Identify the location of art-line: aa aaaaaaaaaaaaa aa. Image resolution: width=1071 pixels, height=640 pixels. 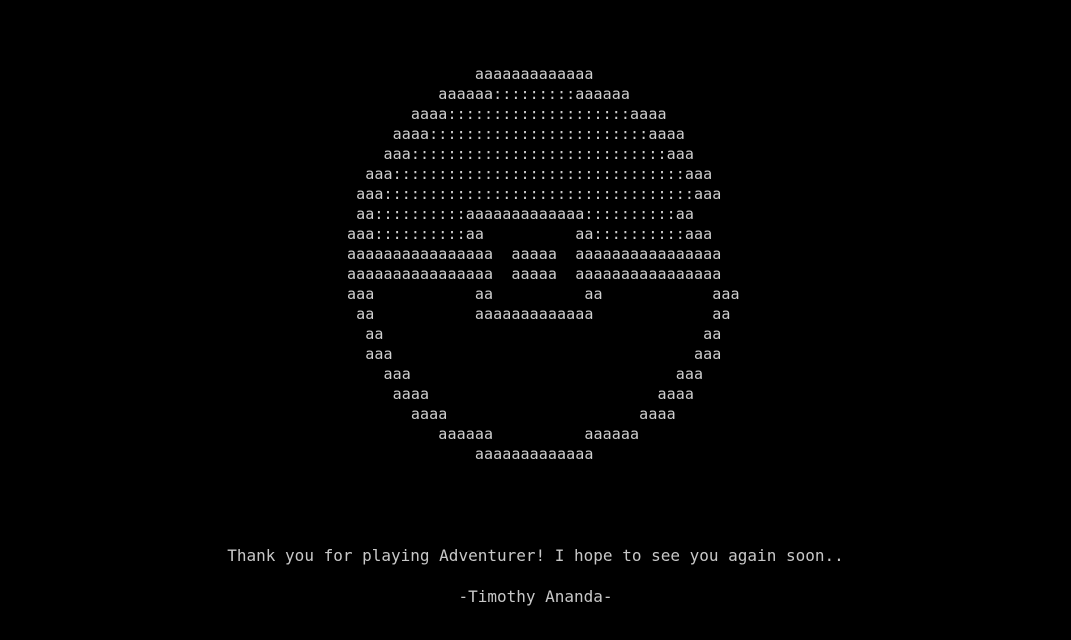
(539, 314).